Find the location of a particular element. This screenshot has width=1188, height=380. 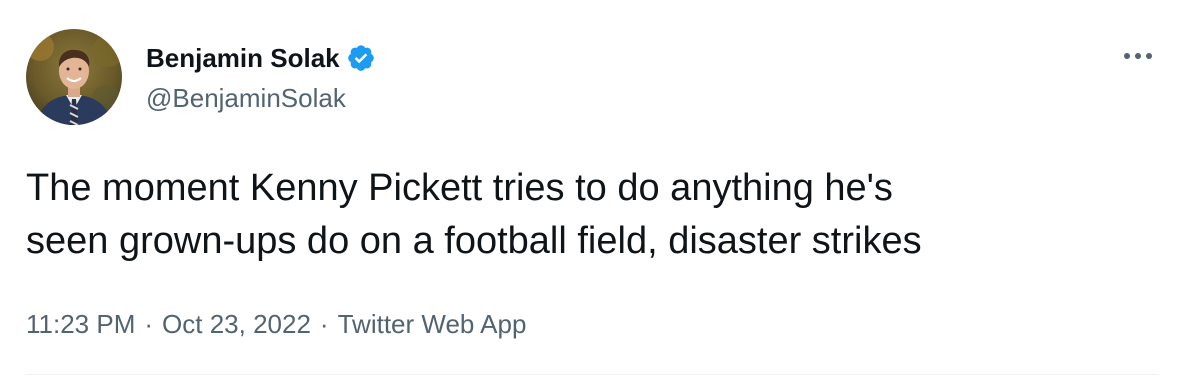

tweet-time: 11:23 PM is located at coordinates (80, 324).